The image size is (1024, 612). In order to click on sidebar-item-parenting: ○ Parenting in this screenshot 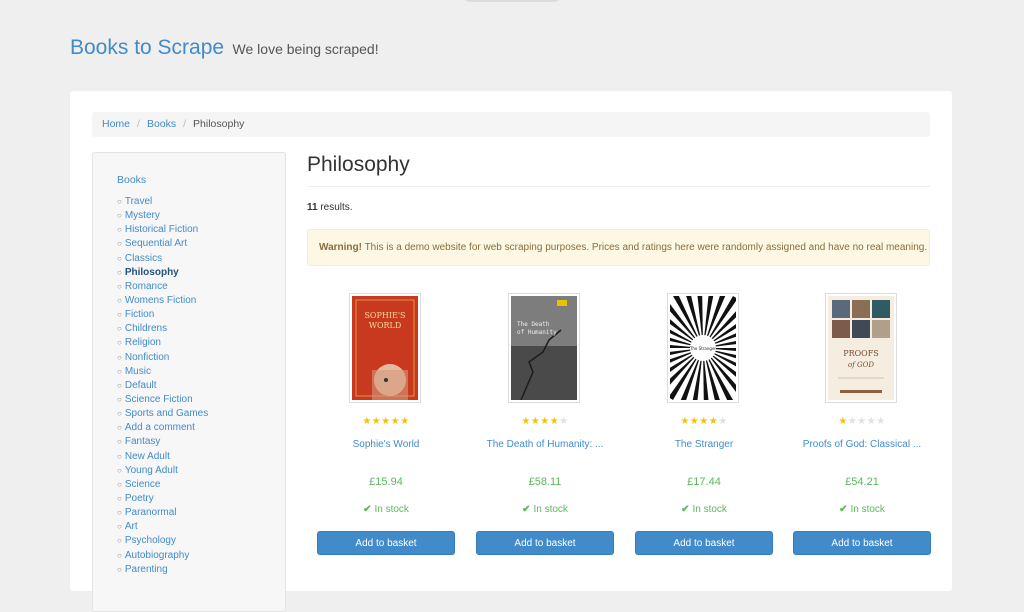, I will do `click(162, 570)`.